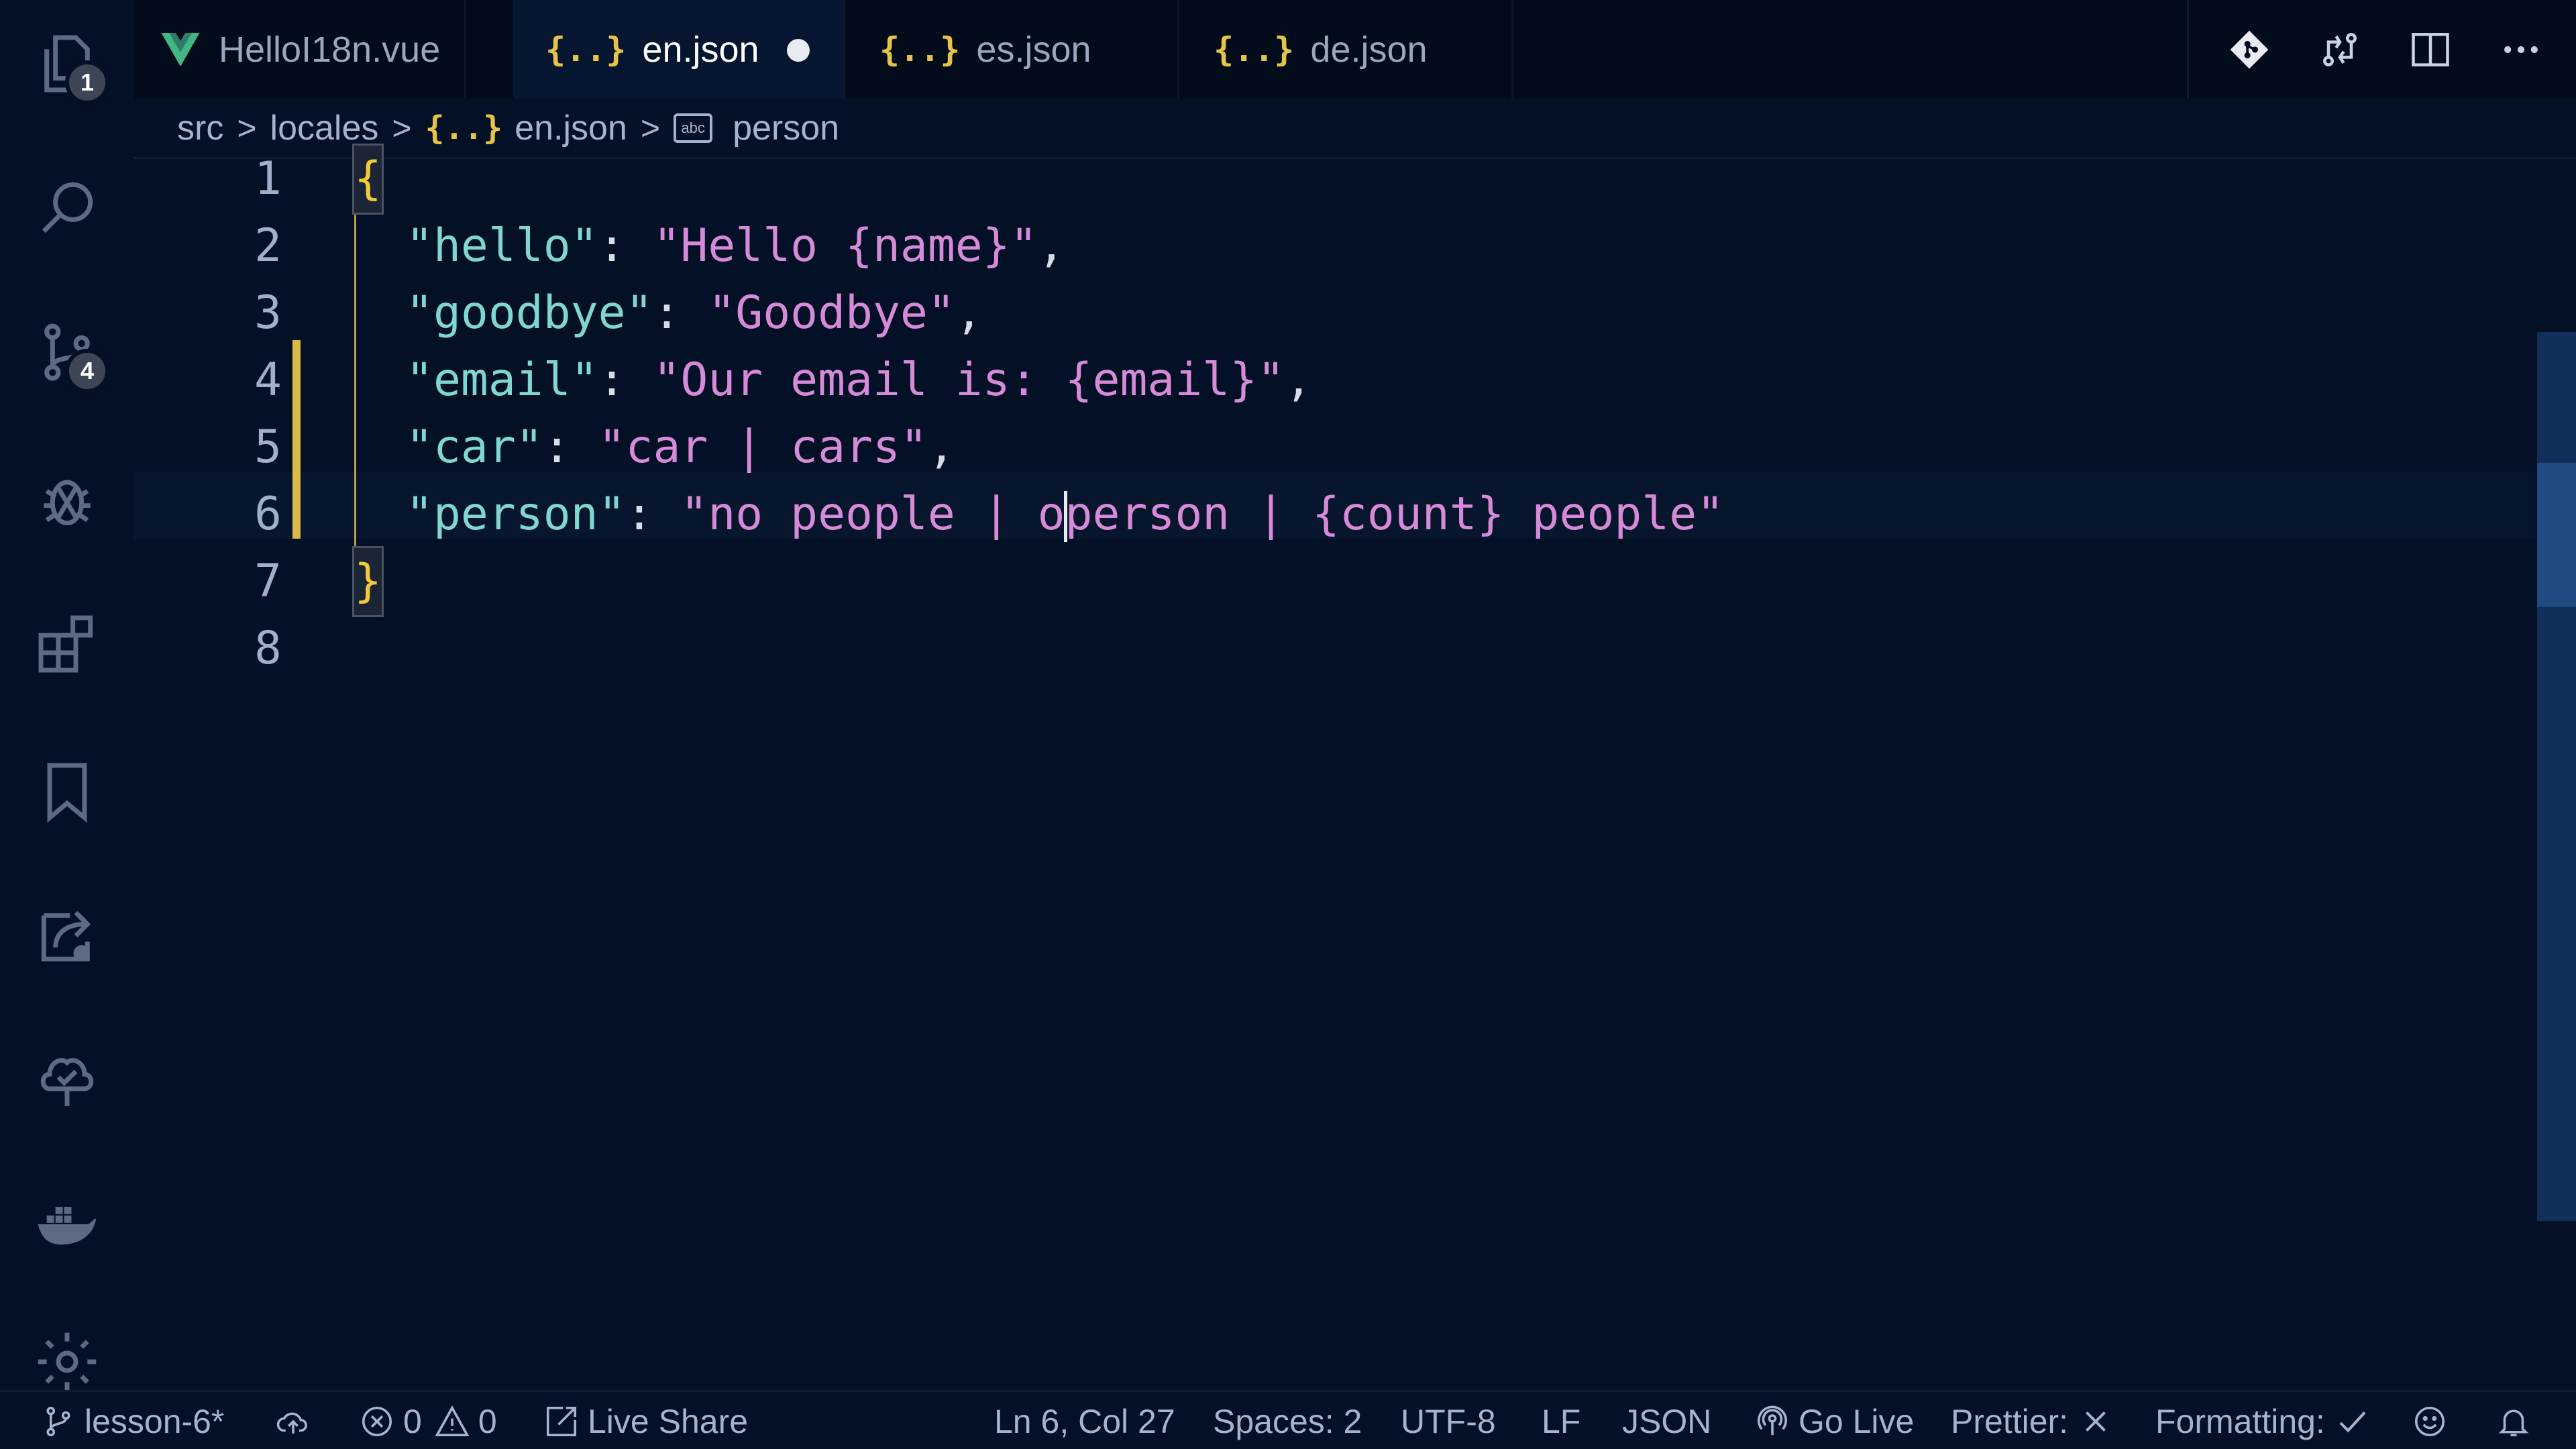 The height and width of the screenshot is (1449, 2576). I want to click on tab-en-json: {..} en.json, so click(679, 49).